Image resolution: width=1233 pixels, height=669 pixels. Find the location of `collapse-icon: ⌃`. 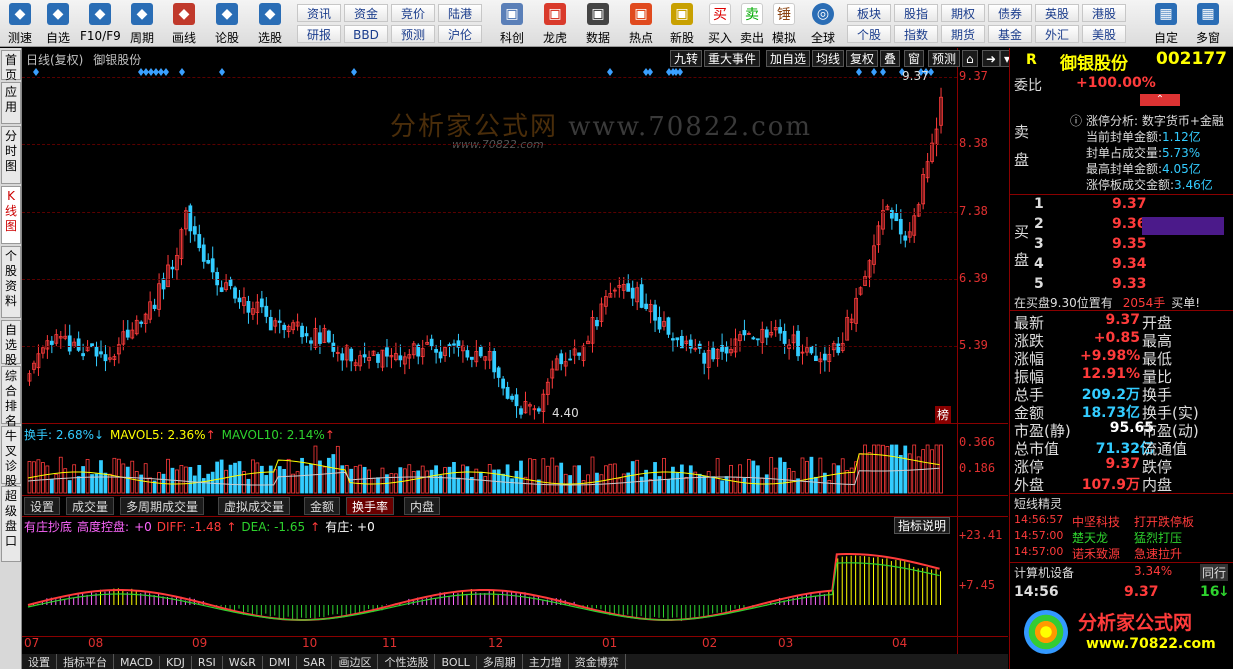

collapse-icon: ⌃ is located at coordinates (1160, 100).